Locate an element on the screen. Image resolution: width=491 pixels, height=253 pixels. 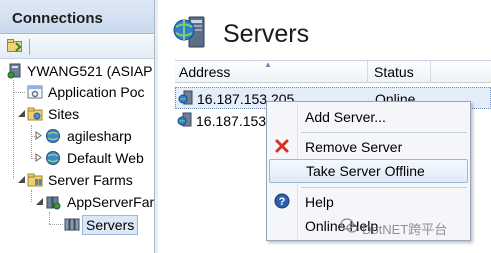
tree-item-server: YWANG521 (ASIAP is located at coordinates (77, 71).